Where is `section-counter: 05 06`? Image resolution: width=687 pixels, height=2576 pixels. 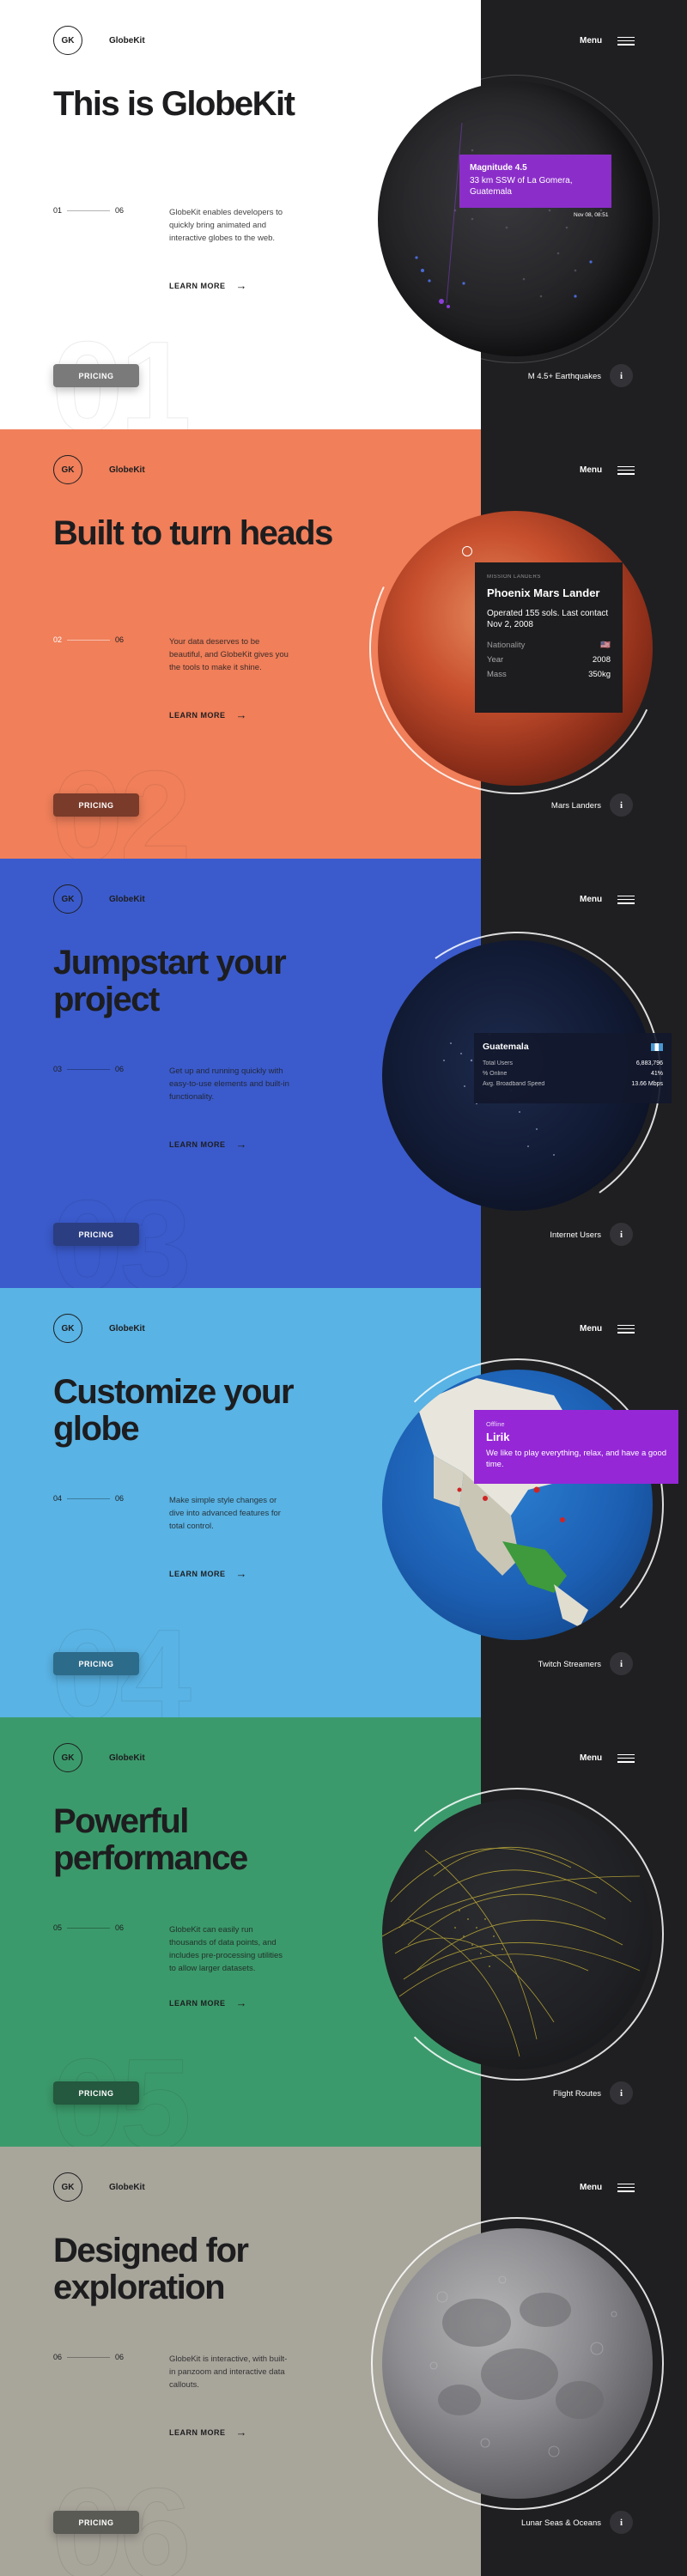
section-counter: 05 06 is located at coordinates (88, 1928).